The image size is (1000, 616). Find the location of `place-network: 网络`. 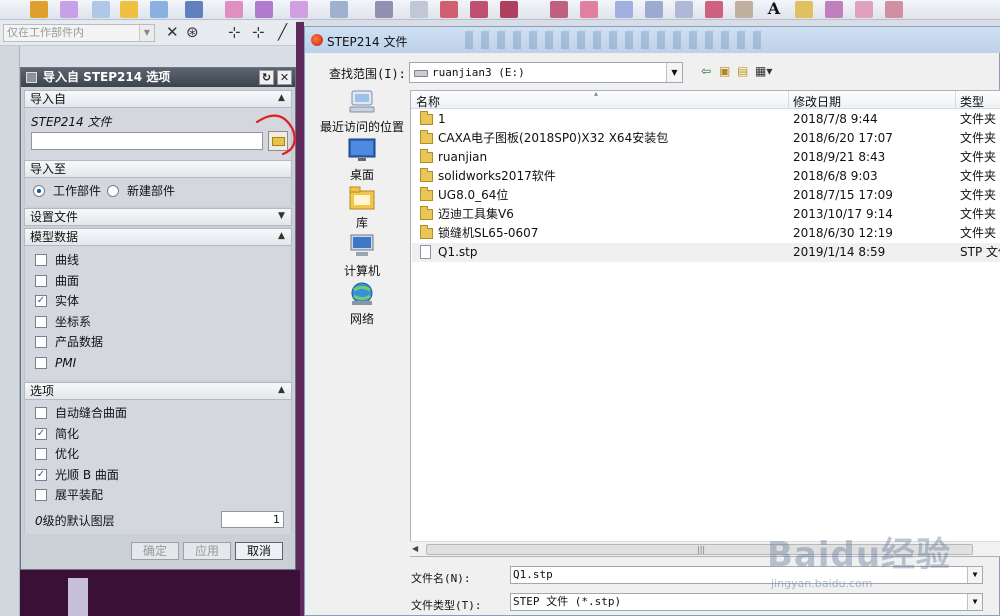

place-network: 网络 is located at coordinates (362, 305).